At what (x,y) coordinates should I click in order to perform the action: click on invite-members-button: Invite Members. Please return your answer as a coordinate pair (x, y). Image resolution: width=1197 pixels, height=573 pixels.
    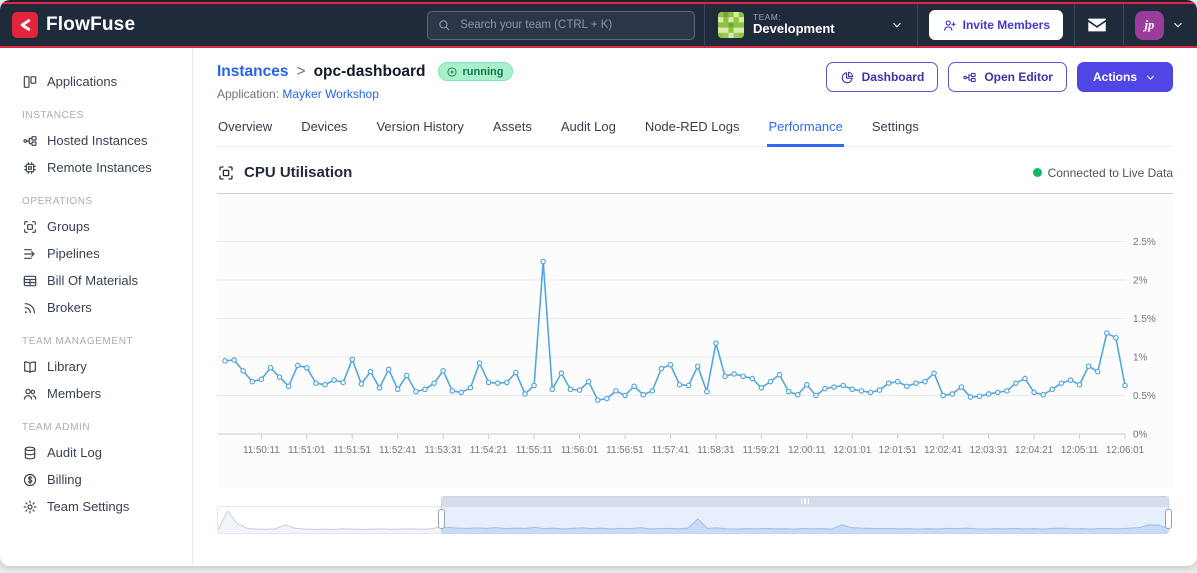
    Looking at the image, I should click on (995, 25).